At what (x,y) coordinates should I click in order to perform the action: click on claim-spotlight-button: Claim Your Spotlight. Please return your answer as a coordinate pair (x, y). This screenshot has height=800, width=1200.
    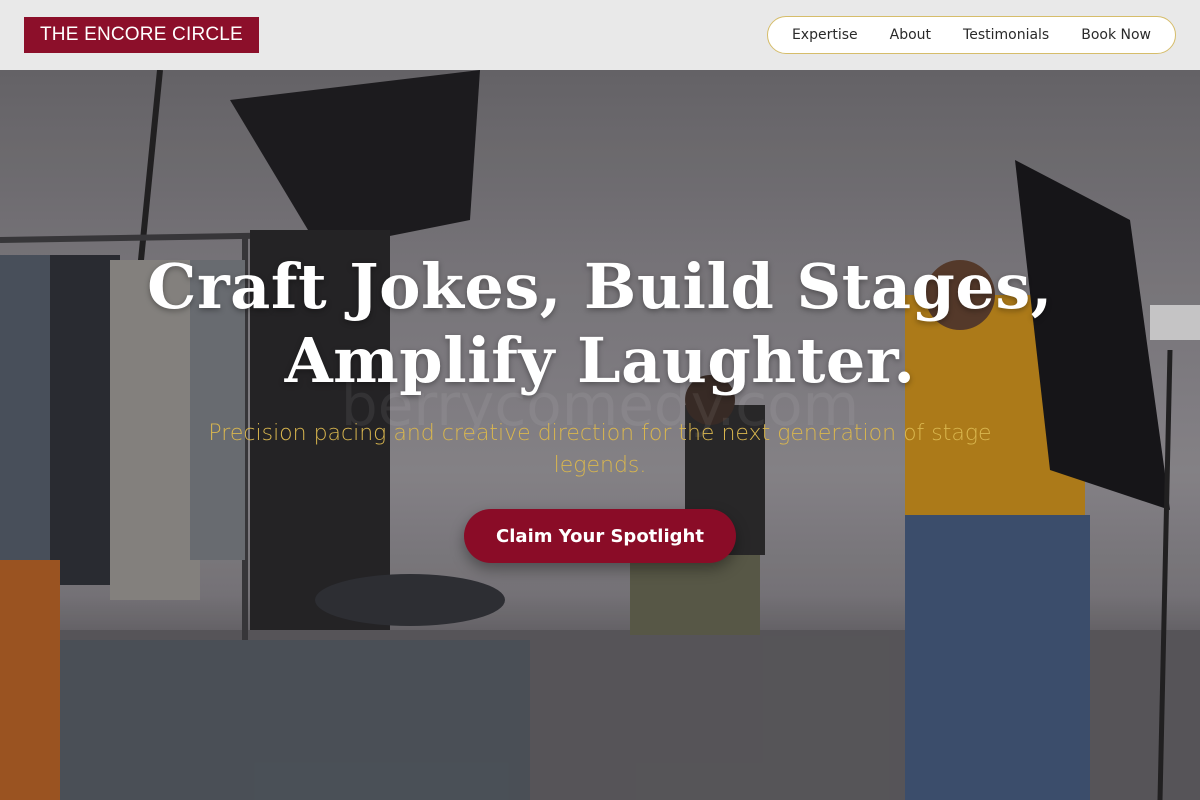
    Looking at the image, I should click on (600, 536).